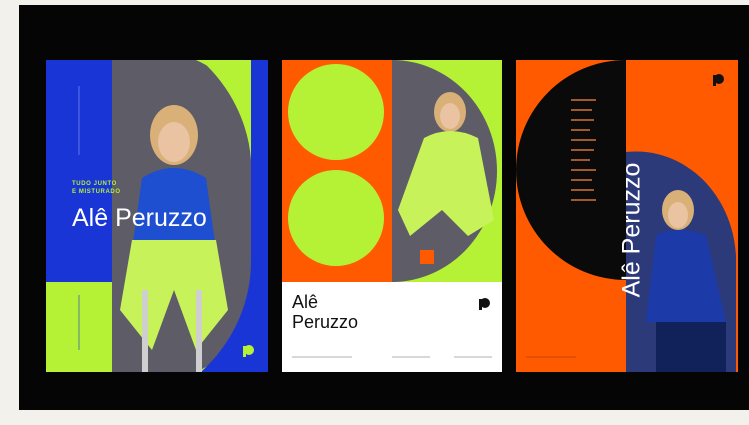 Image resolution: width=749 pixels, height=425 pixels. Describe the element at coordinates (94, 184) in the screenshot. I see `tagline-line-1: TUDO JUNTO` at that location.